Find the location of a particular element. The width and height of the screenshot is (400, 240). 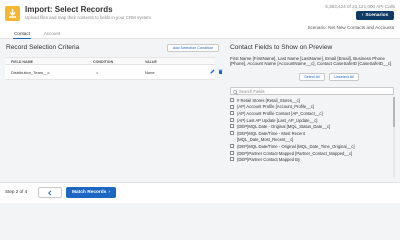

list-item: (DEP)MQL Date/Time - Most Recent is located at coordinates (312, 133).